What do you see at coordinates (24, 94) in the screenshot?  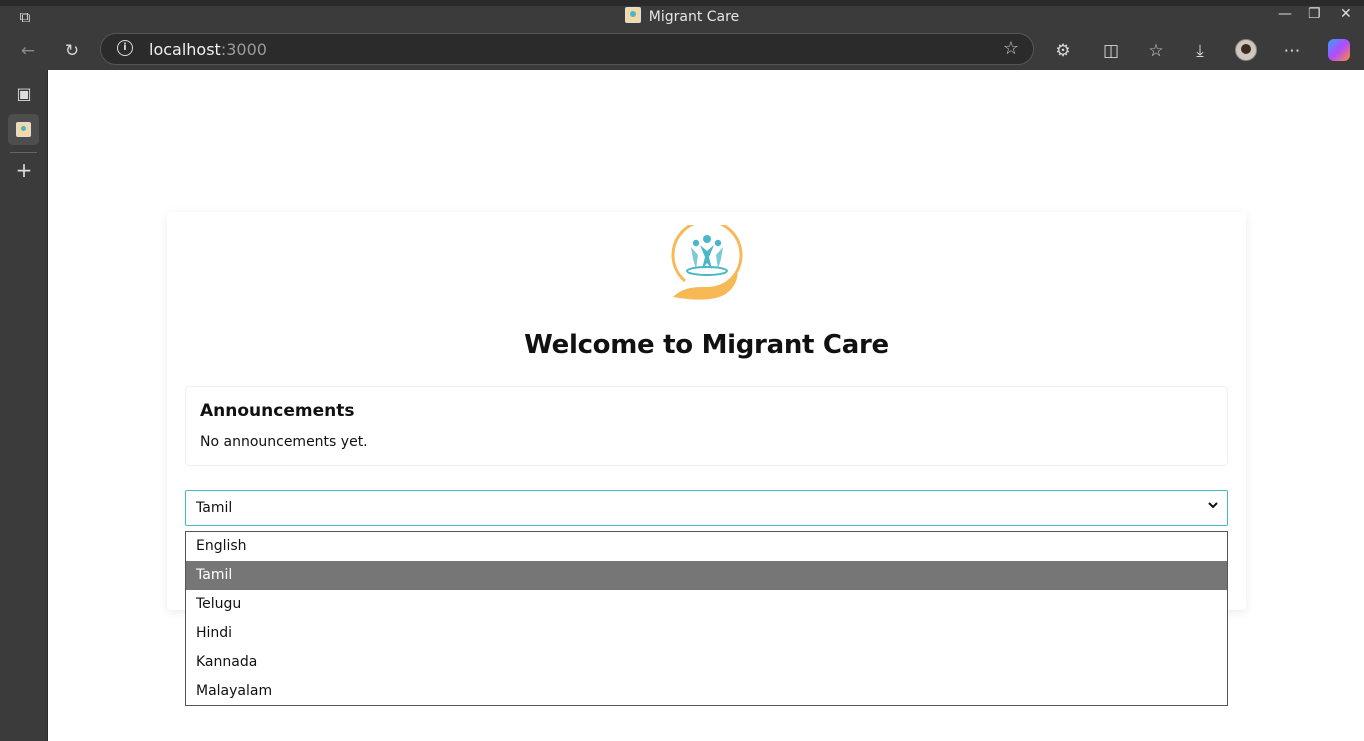 I see `tab-actions-icon: ▣` at bounding box center [24, 94].